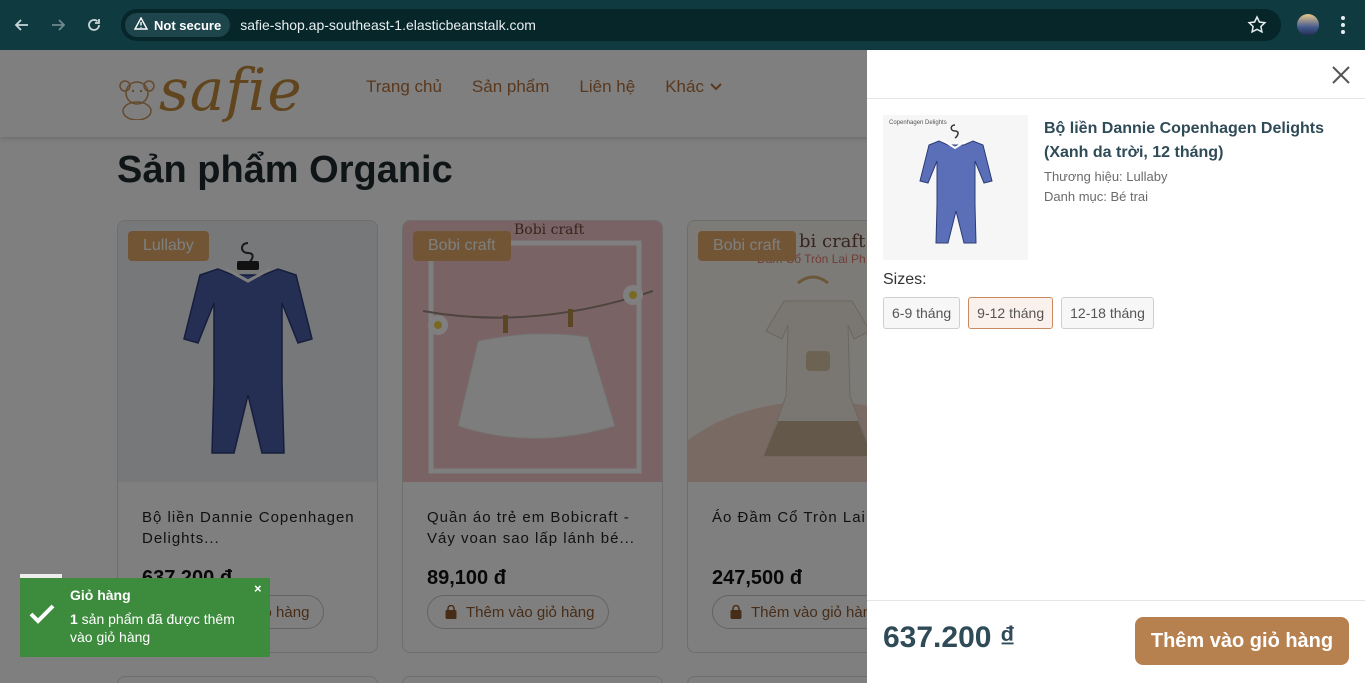  Describe the element at coordinates (1107, 313) in the screenshot. I see `size-option-12-18: 12-18 tháng` at that location.